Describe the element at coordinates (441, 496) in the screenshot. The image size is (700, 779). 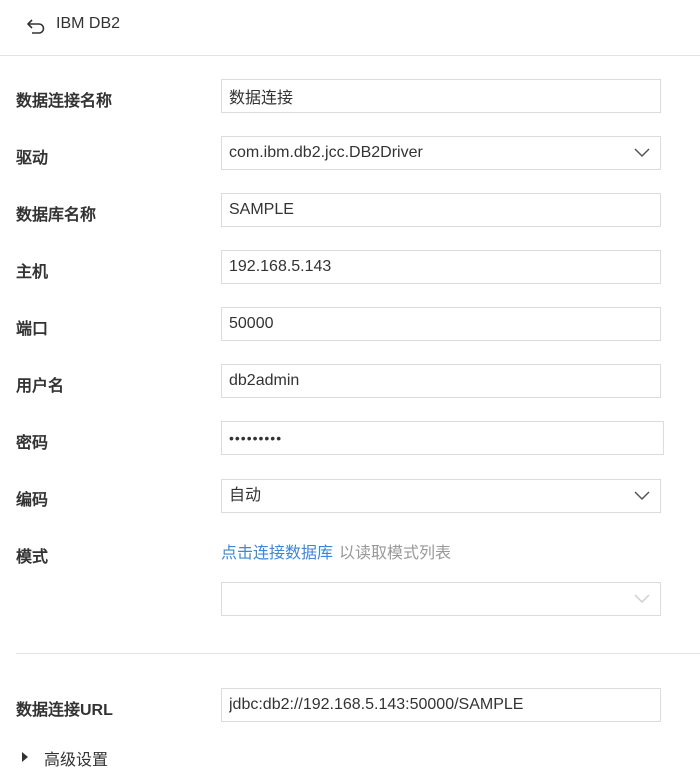
I see `encoding-select: 自动` at that location.